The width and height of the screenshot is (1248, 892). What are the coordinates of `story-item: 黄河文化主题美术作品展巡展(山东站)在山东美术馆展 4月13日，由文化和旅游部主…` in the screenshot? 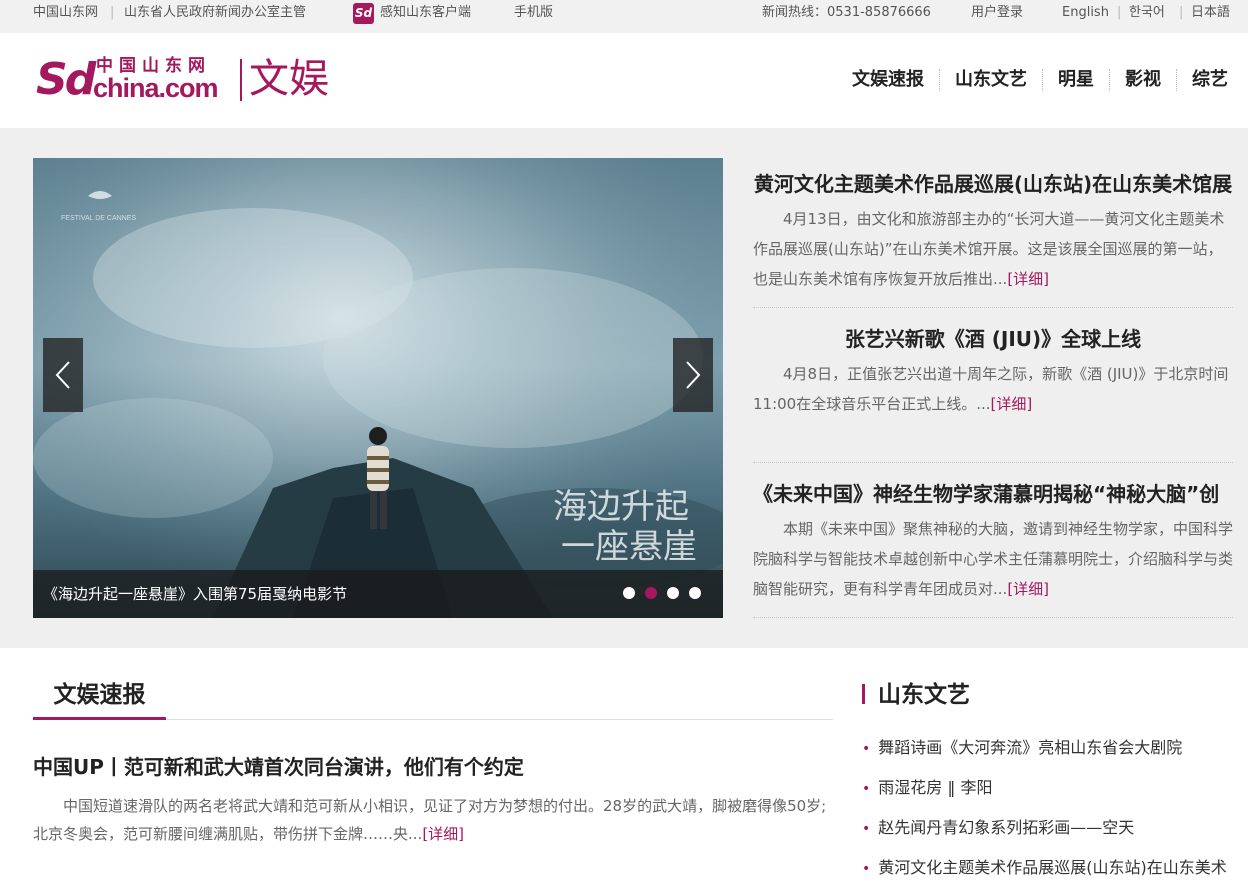 It's located at (993, 232).